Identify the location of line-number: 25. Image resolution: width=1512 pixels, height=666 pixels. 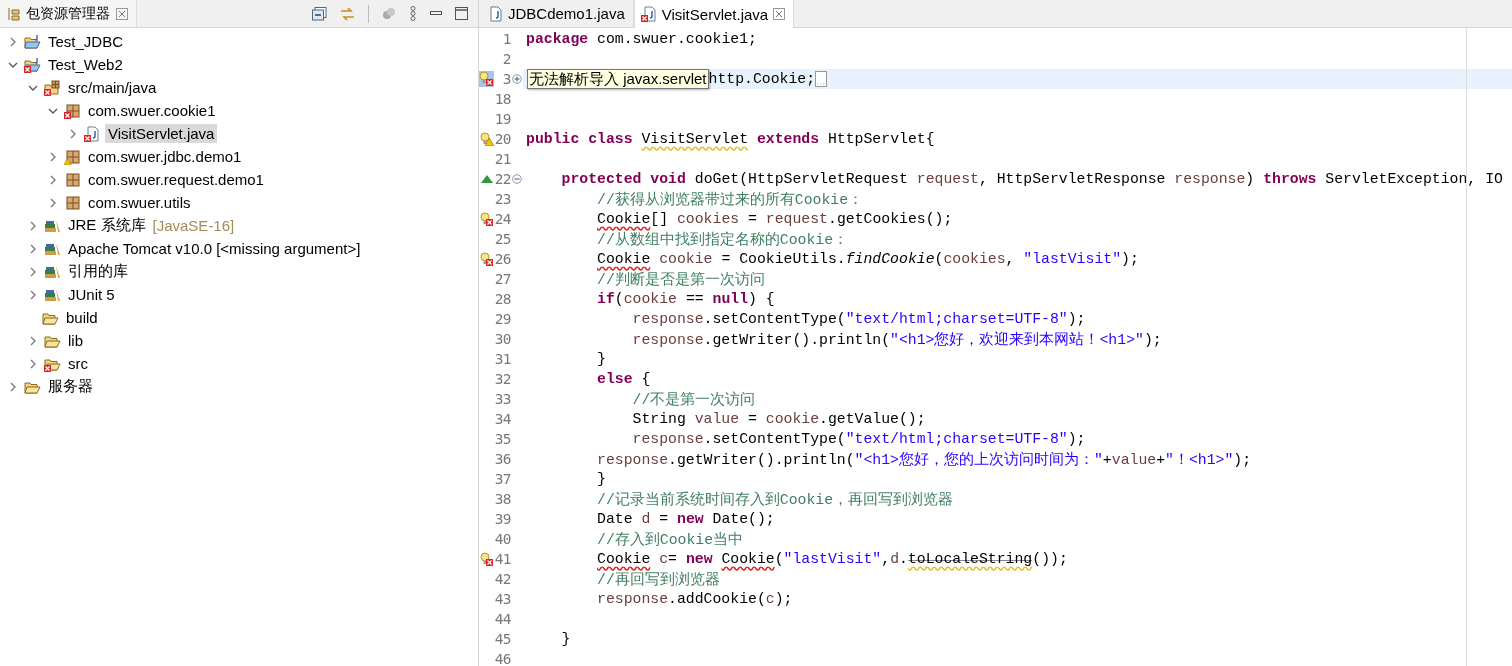
(502, 239).